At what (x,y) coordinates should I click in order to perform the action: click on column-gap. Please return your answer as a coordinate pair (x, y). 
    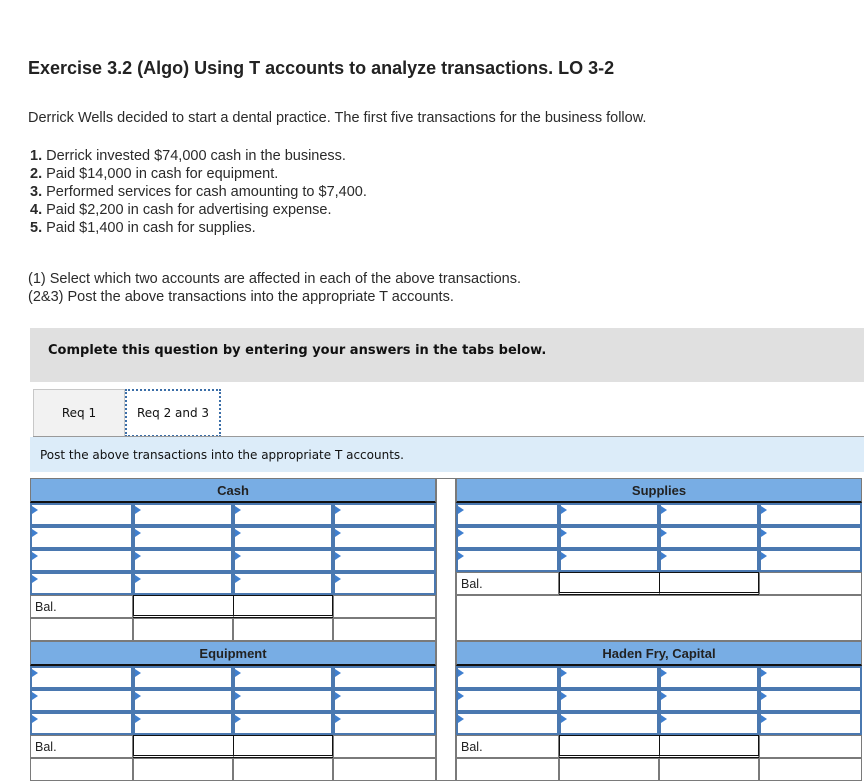
    Looking at the image, I should click on (446, 629).